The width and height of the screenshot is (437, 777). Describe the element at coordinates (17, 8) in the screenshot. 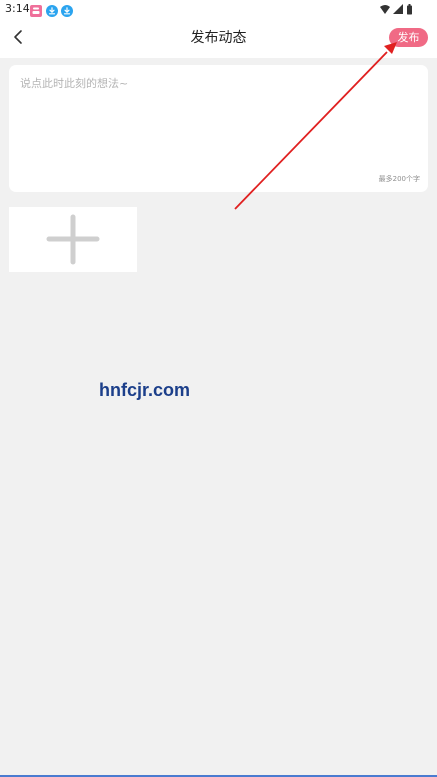

I see `status-time: 3:14` at that location.